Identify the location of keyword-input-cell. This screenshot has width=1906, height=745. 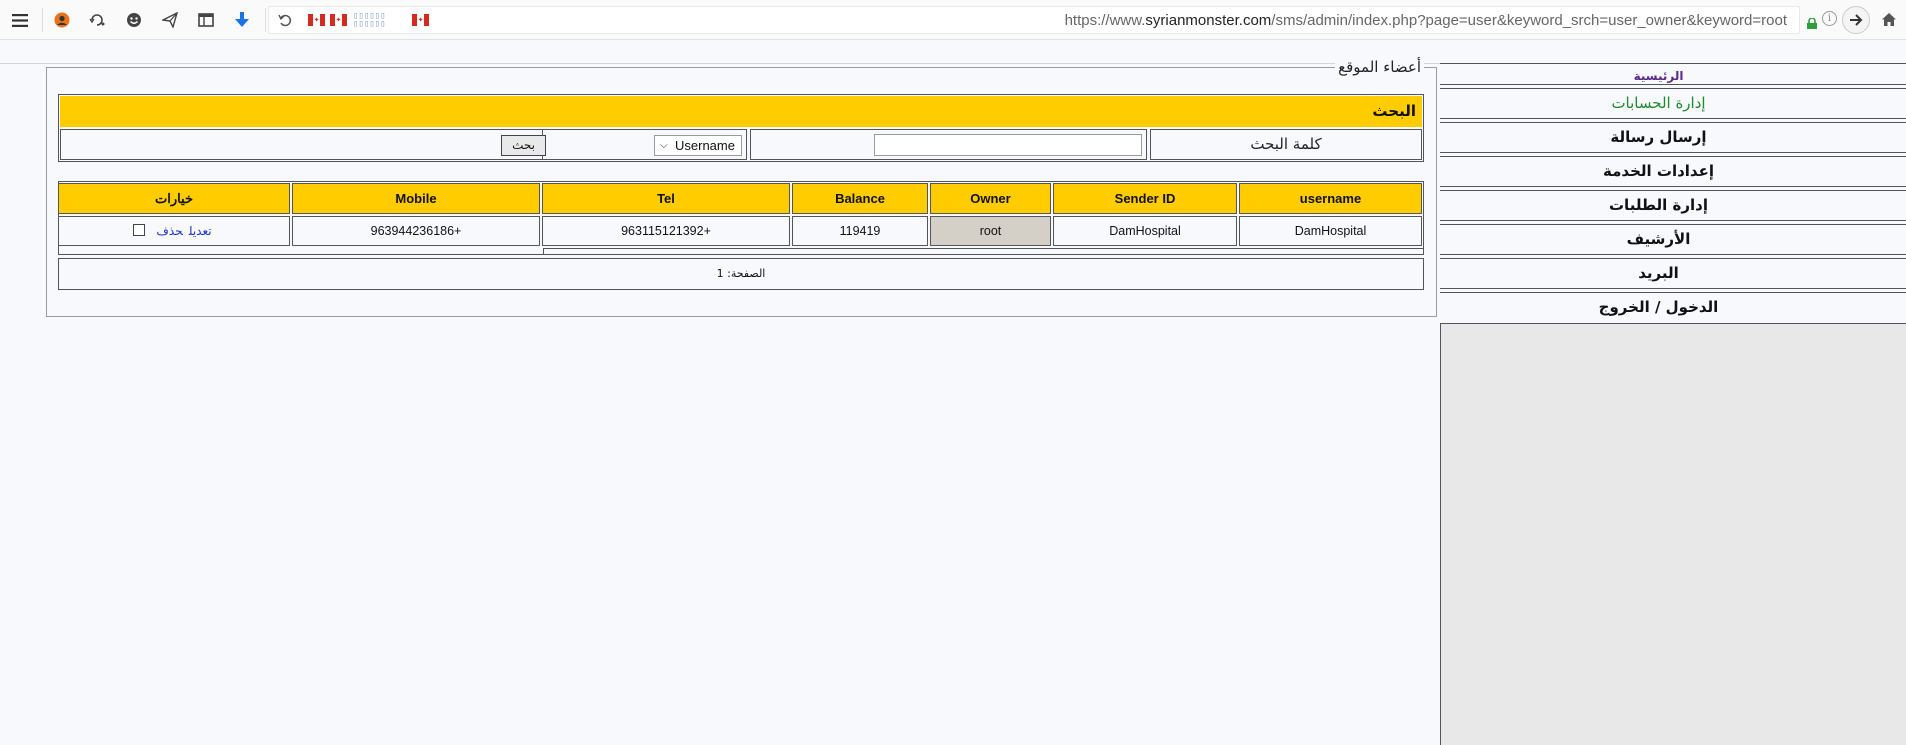
(948, 144).